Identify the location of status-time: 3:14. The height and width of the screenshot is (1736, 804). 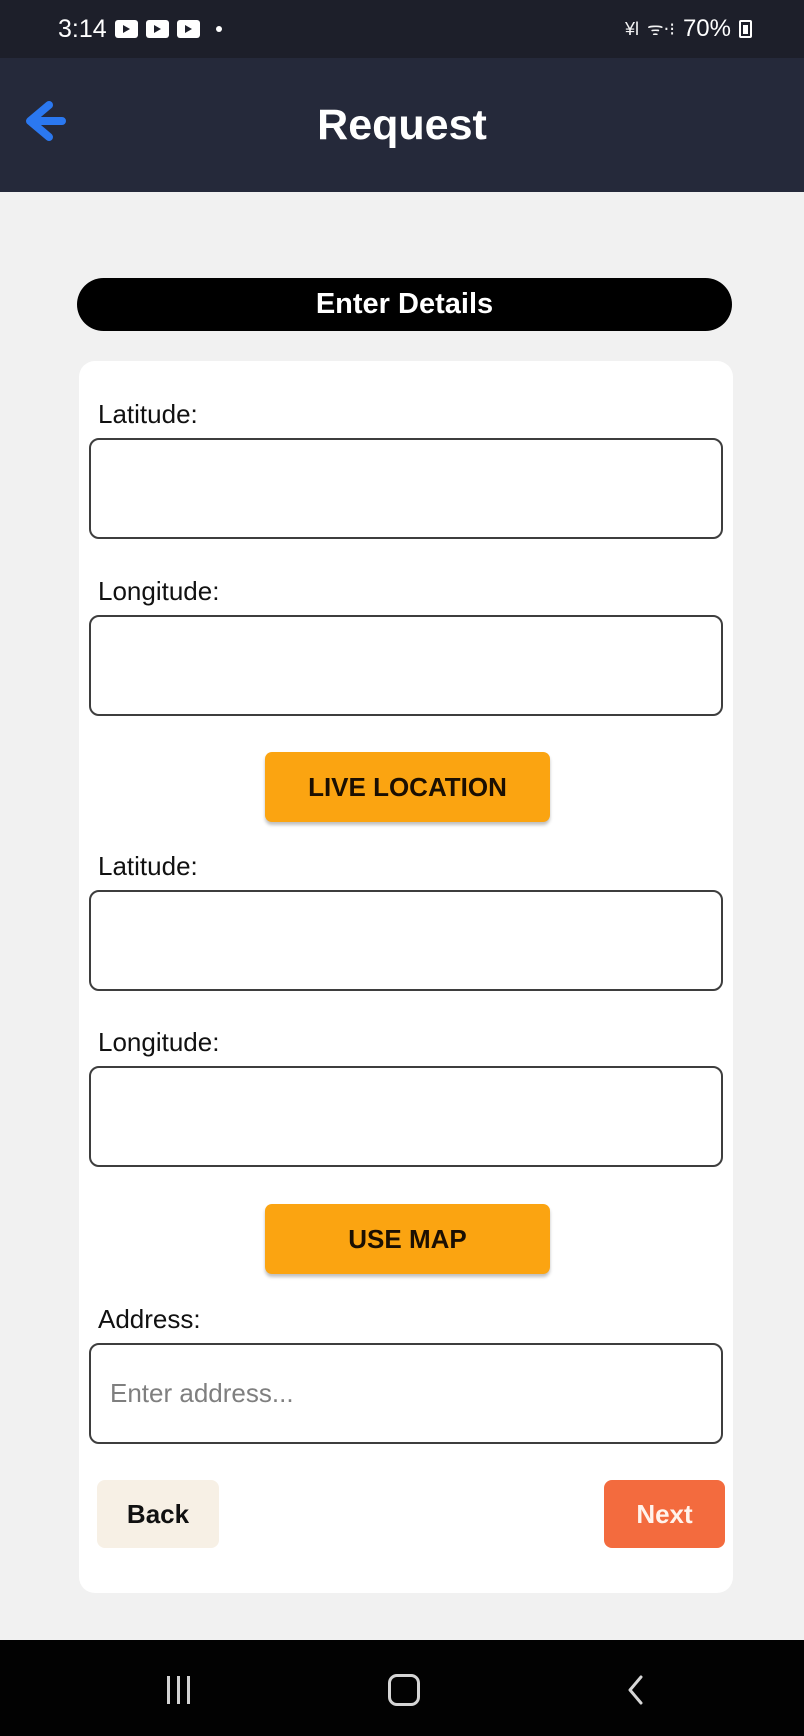
(82, 28).